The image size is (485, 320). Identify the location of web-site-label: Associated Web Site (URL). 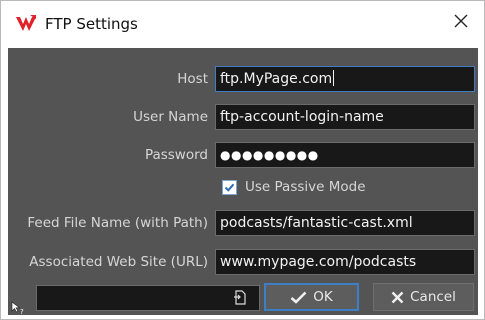
(118, 262).